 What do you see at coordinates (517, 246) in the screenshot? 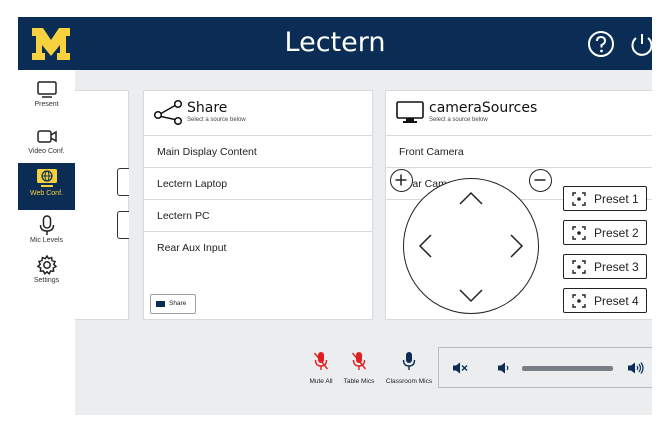
I see `pan-right-button` at bounding box center [517, 246].